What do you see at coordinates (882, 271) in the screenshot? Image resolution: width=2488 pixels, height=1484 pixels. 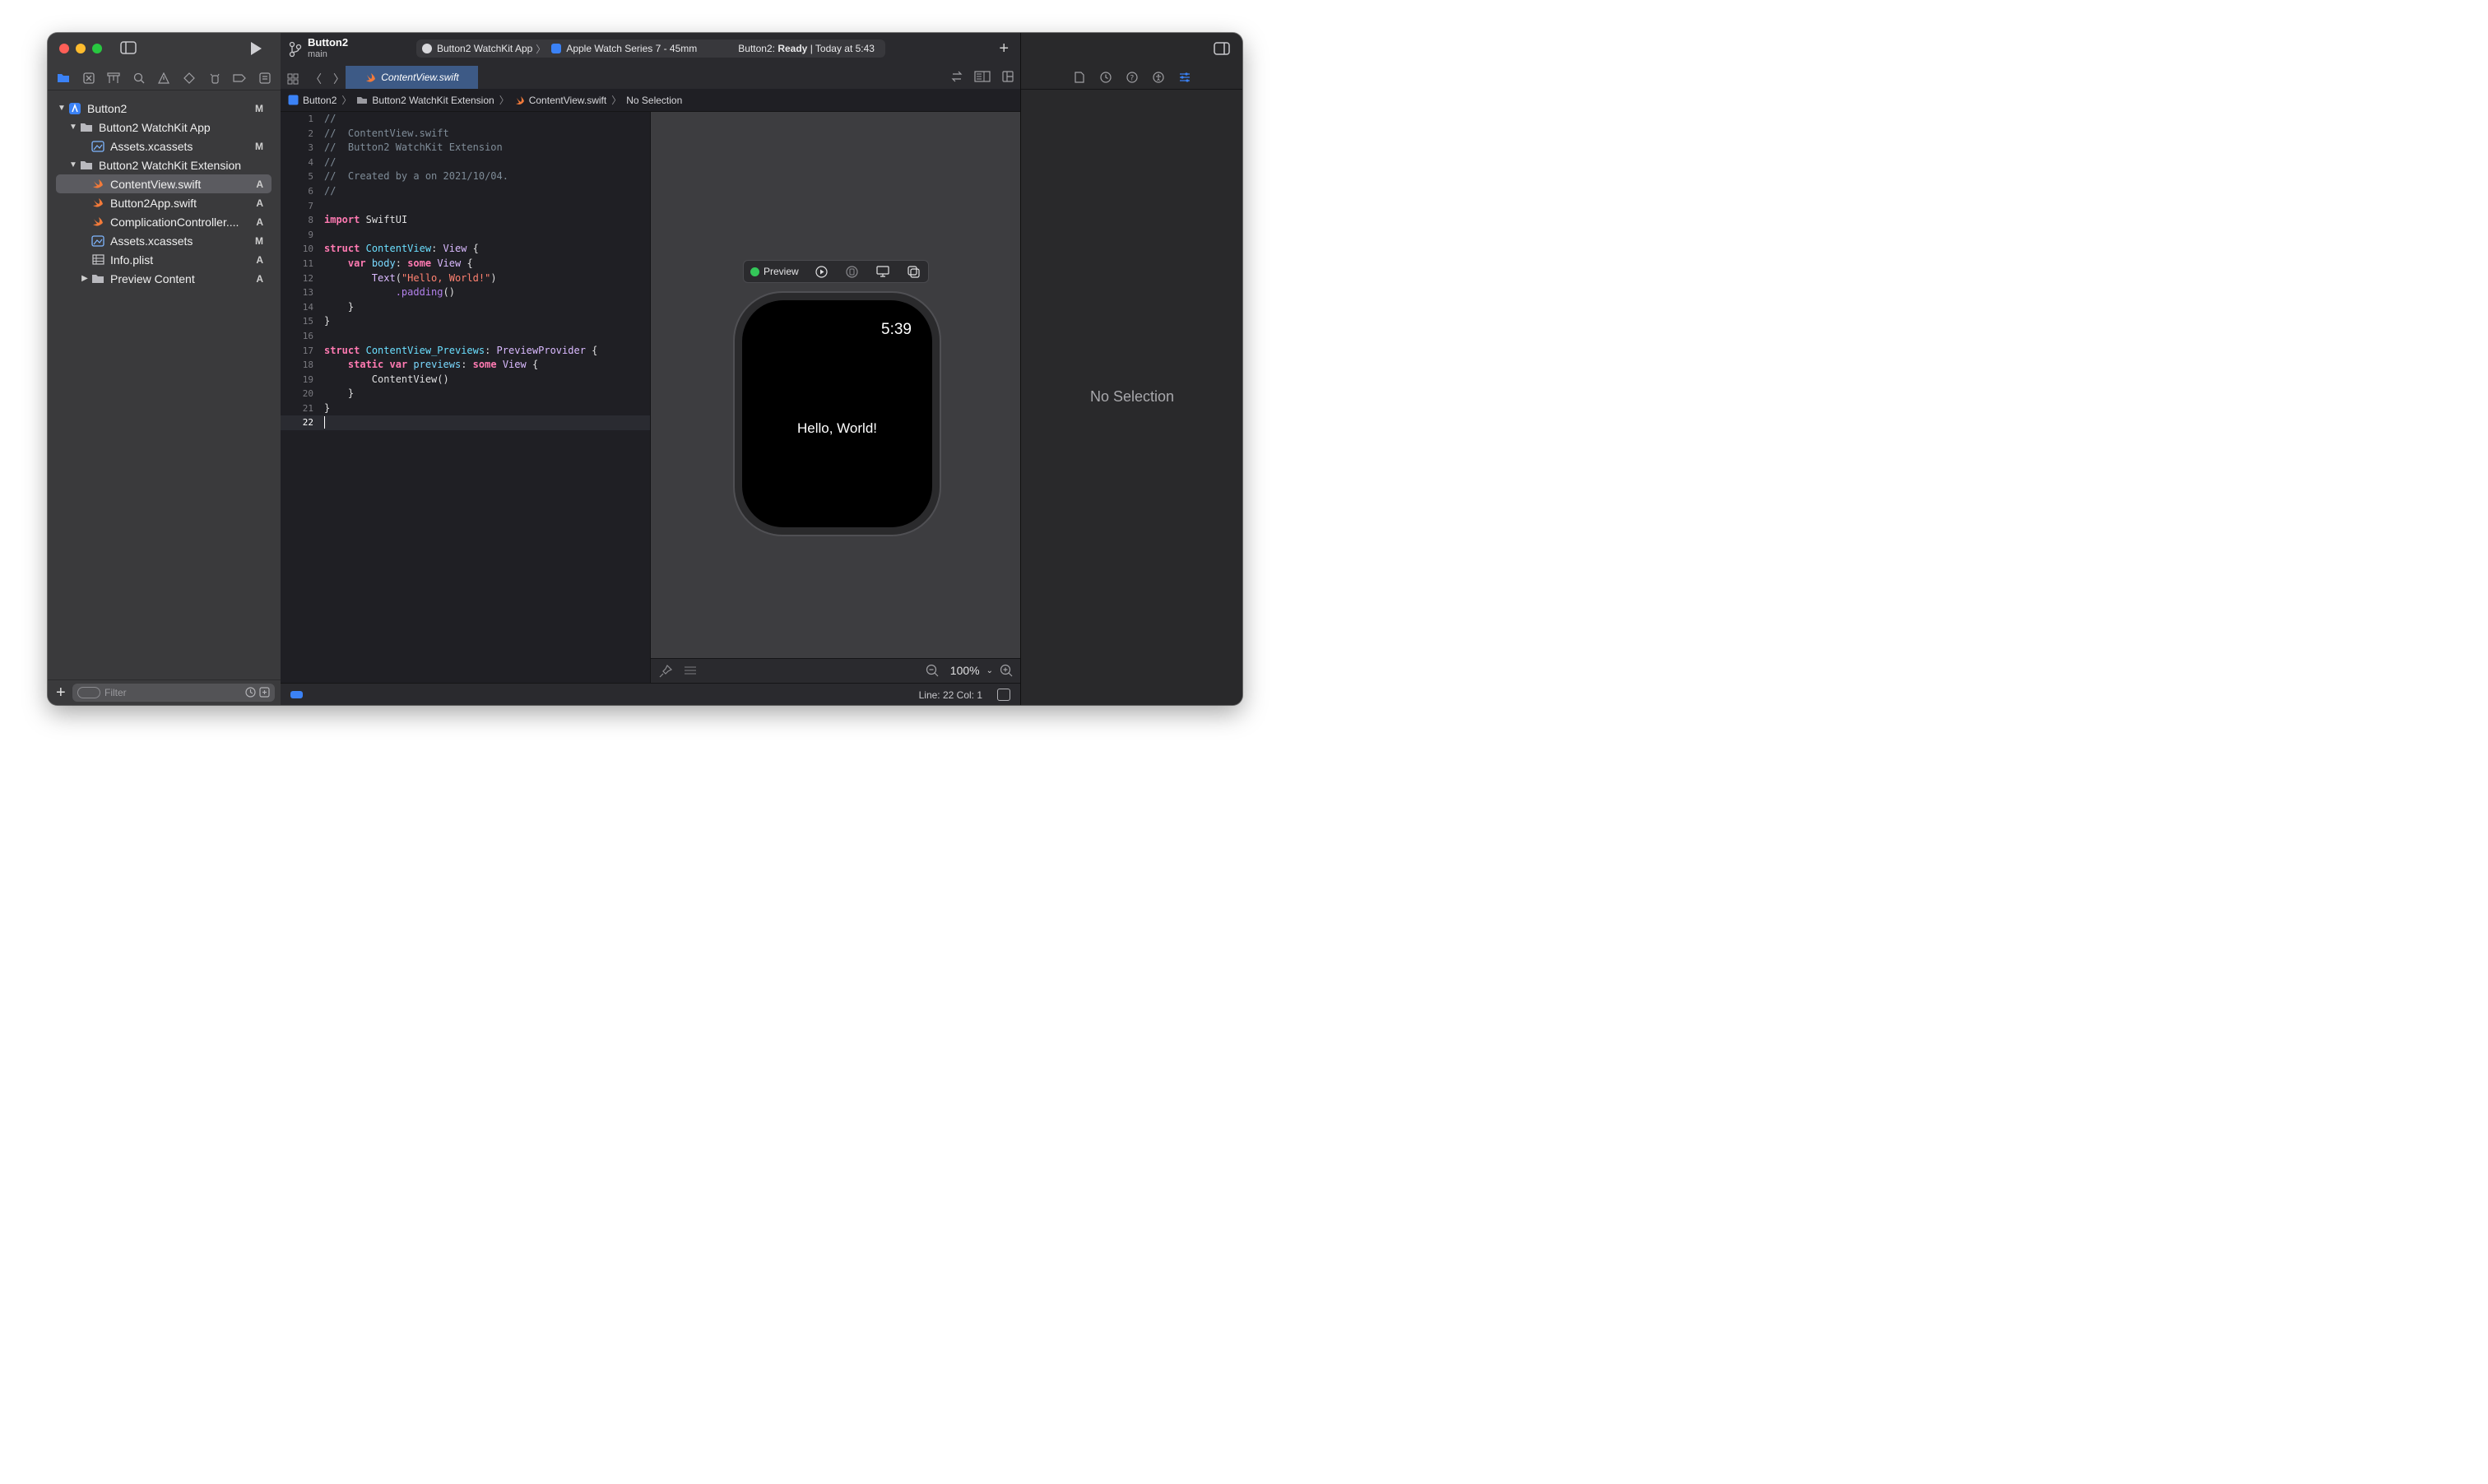 I see `device-settings-icon` at bounding box center [882, 271].